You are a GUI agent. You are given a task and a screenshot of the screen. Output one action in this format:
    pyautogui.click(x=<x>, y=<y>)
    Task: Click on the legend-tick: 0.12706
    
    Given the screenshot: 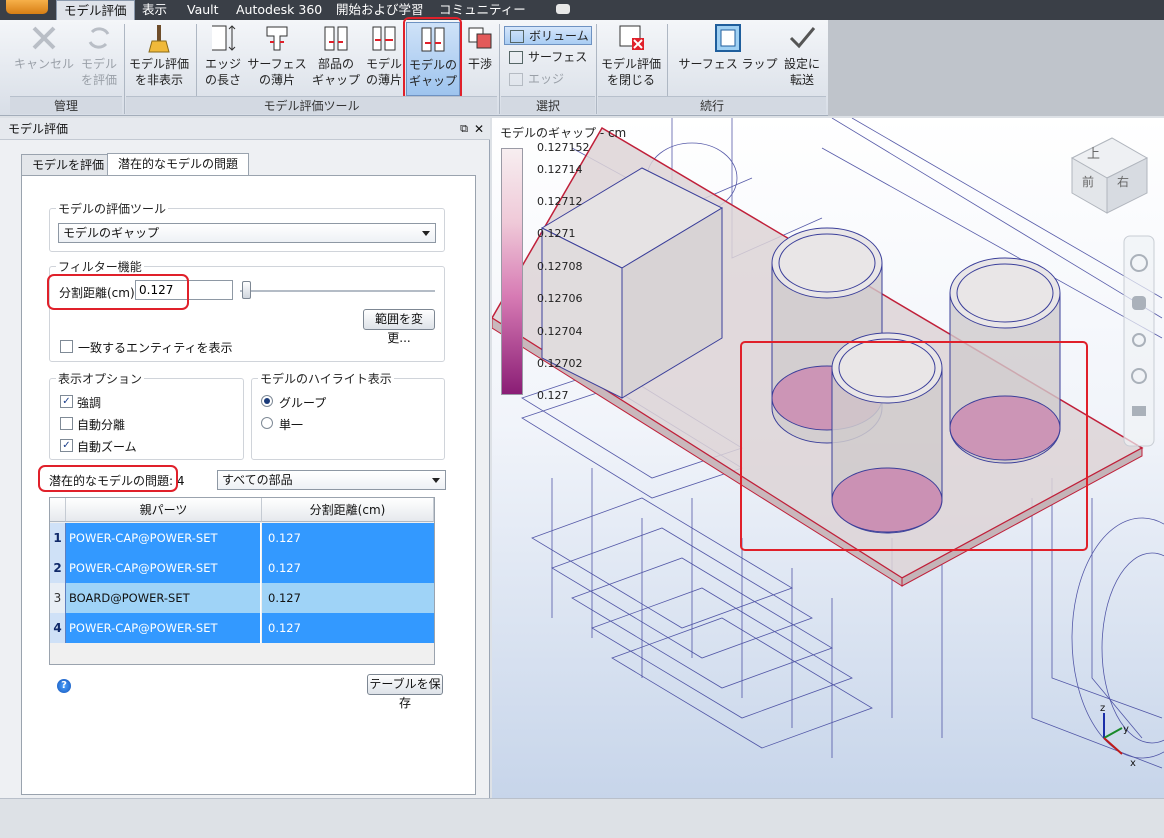 What is the action you would take?
    pyautogui.click(x=560, y=298)
    